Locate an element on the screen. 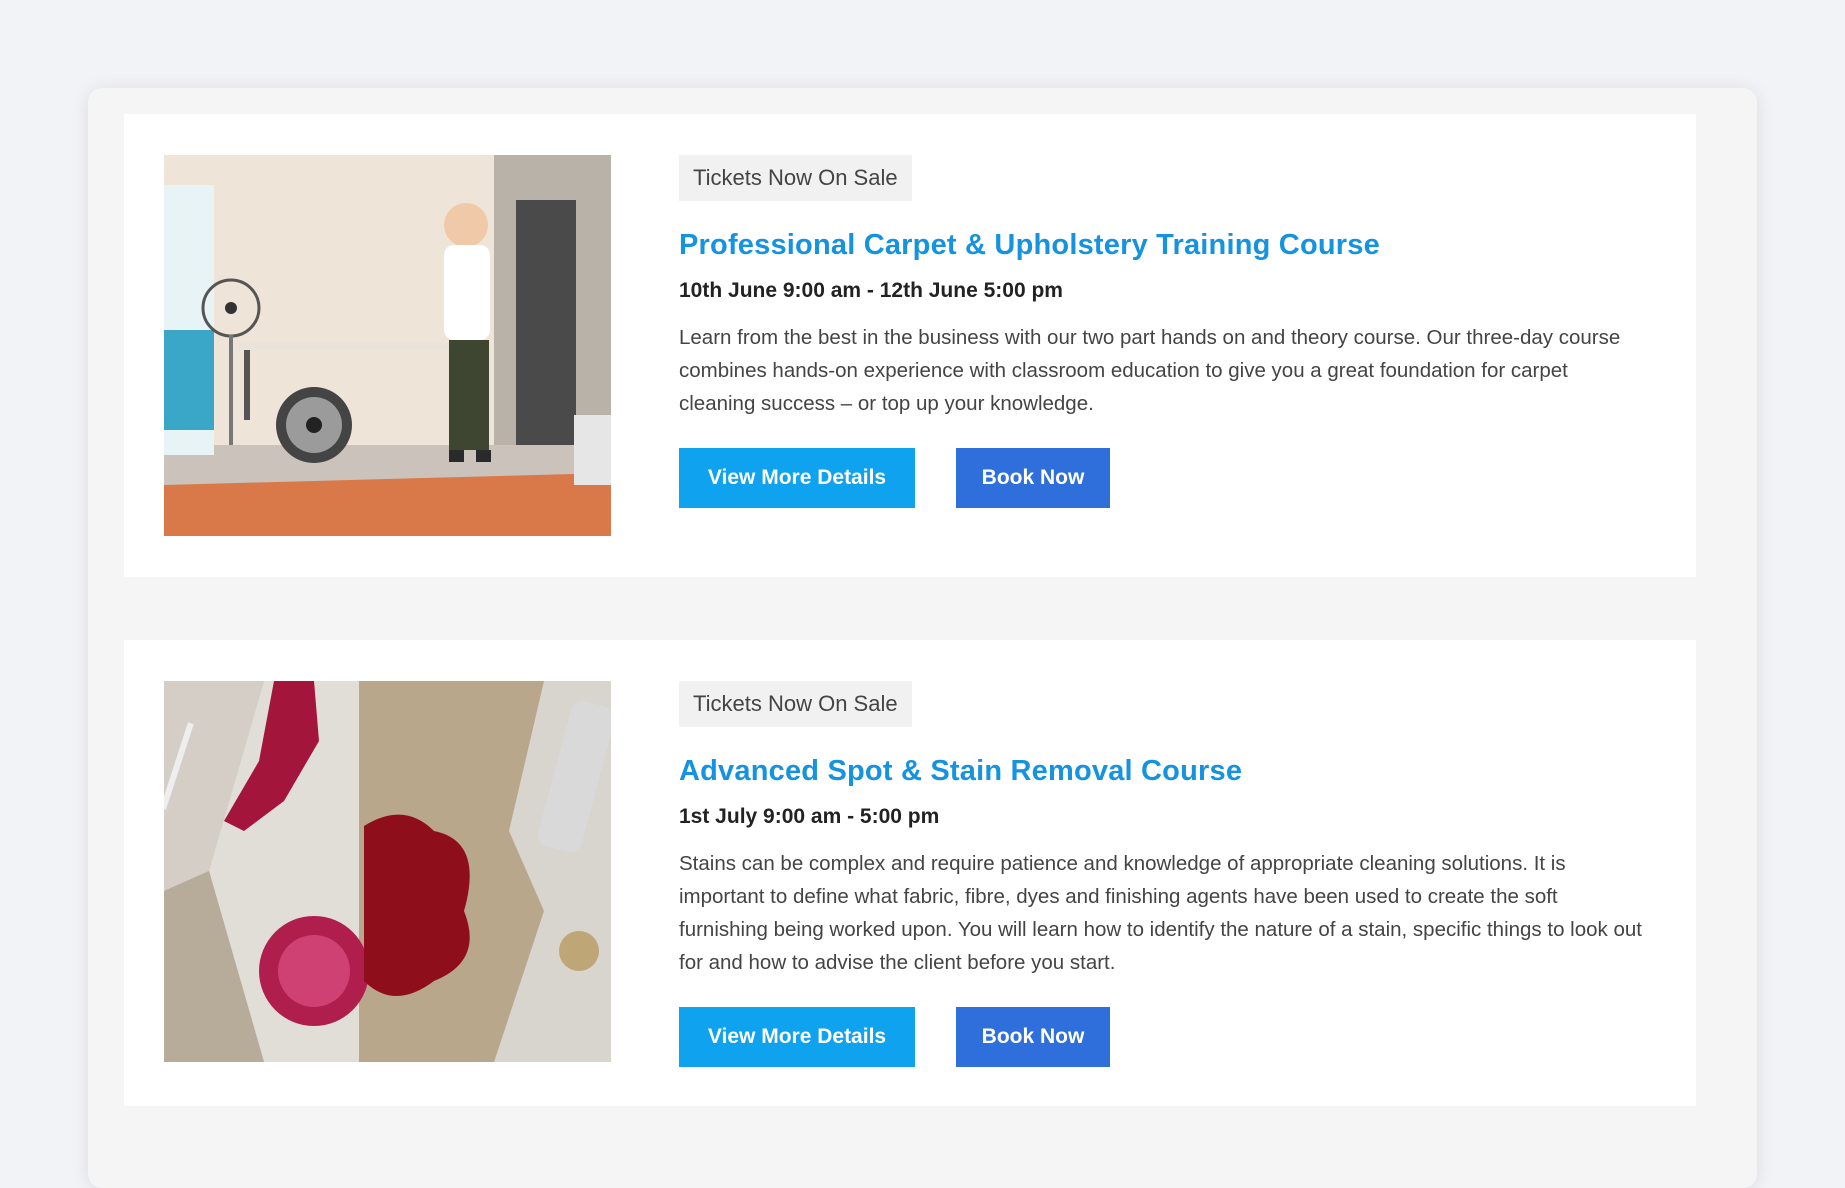 This screenshot has height=1188, width=1845. course-image-stain is located at coordinates (387, 871).